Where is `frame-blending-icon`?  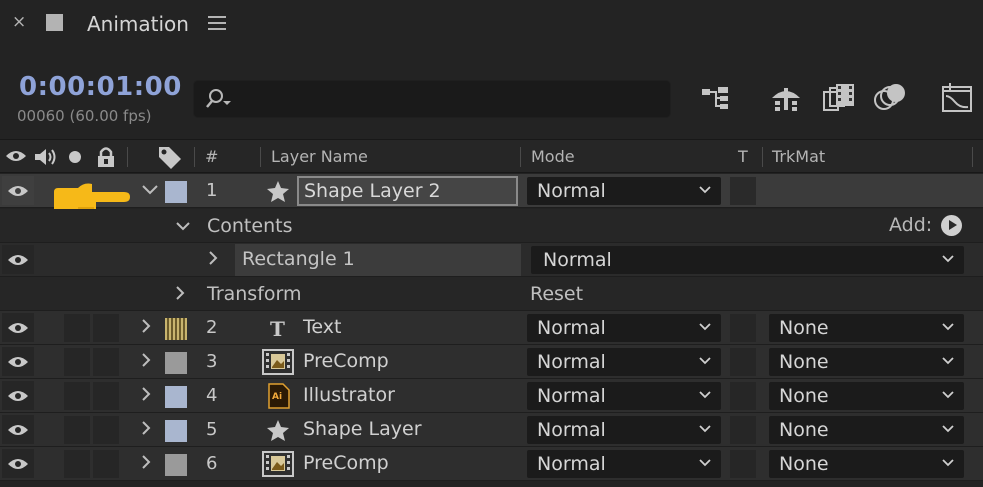 frame-blending-icon is located at coordinates (840, 98).